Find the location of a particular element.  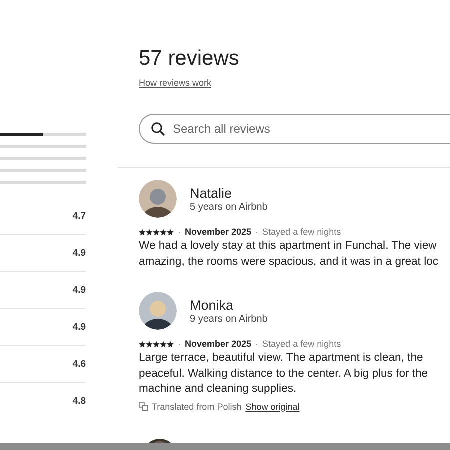

rating-value: 4.7 is located at coordinates (79, 216).